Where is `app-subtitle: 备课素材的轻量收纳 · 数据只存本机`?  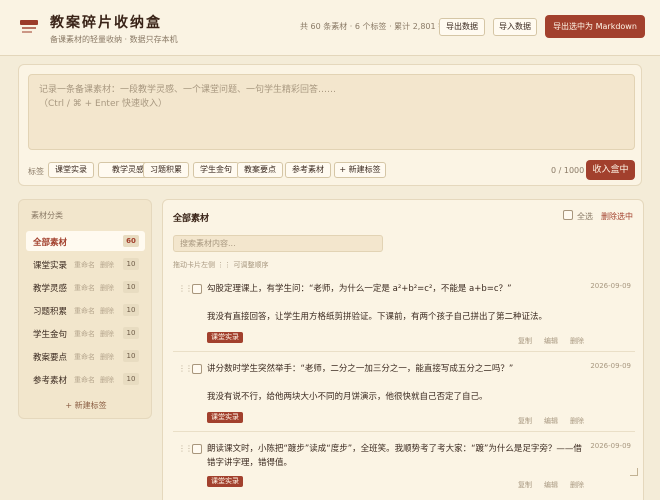
app-subtitle: 备课素材的轻量收纳 · 数据只存本机 is located at coordinates (114, 39).